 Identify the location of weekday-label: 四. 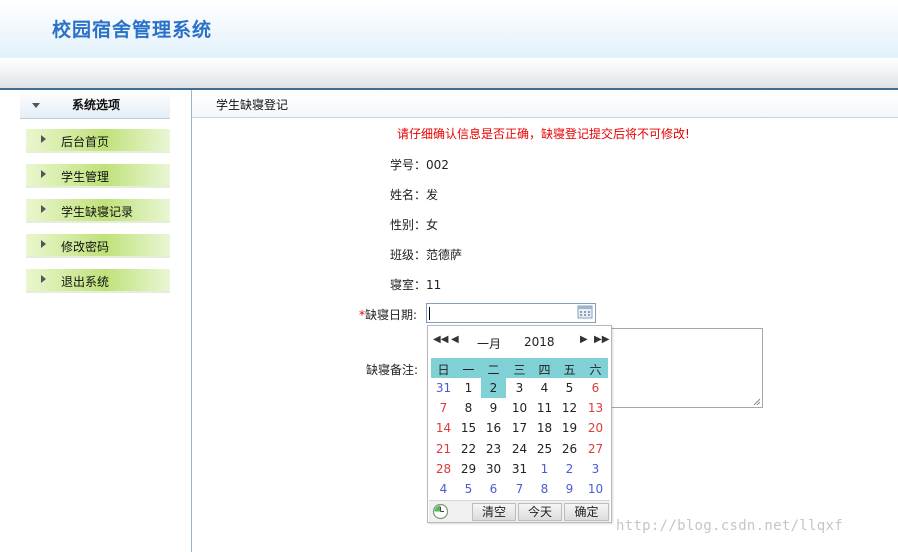
(544, 370).